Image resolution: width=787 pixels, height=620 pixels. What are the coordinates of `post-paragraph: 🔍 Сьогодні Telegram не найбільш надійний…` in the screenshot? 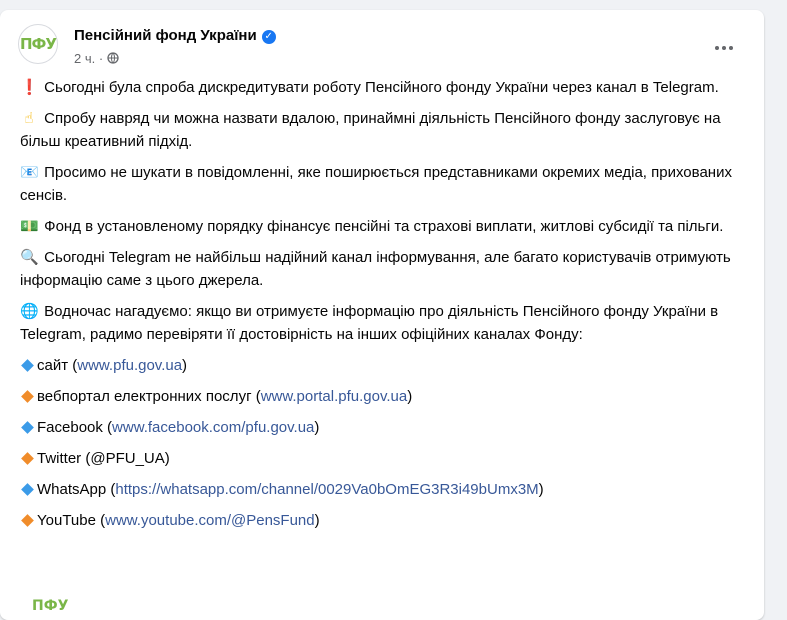 It's located at (382, 269).